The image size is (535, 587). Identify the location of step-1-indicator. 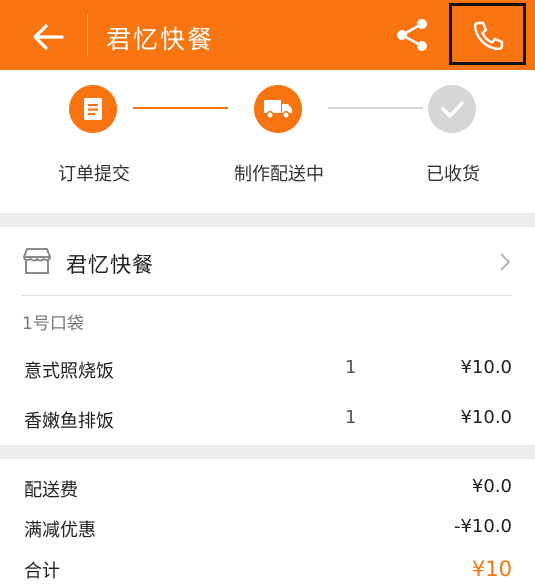
(93, 109).